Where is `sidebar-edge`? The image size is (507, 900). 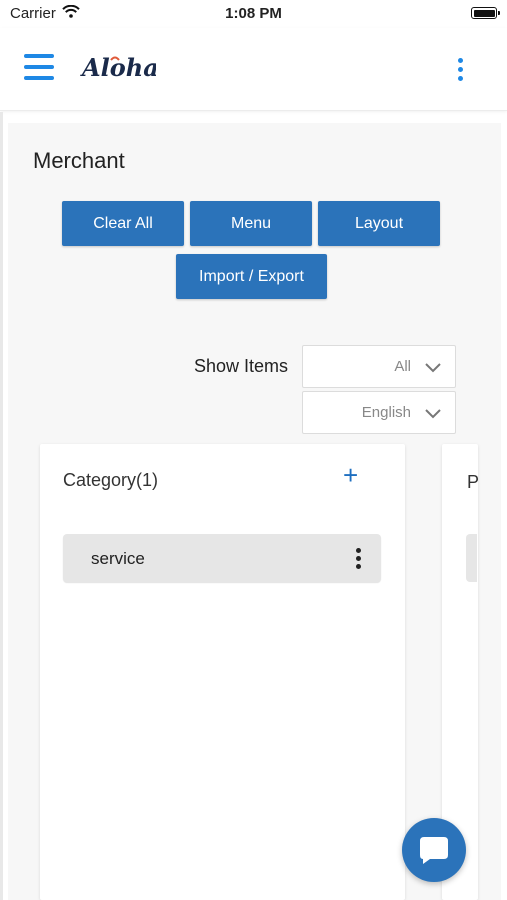 sidebar-edge is located at coordinates (1, 506).